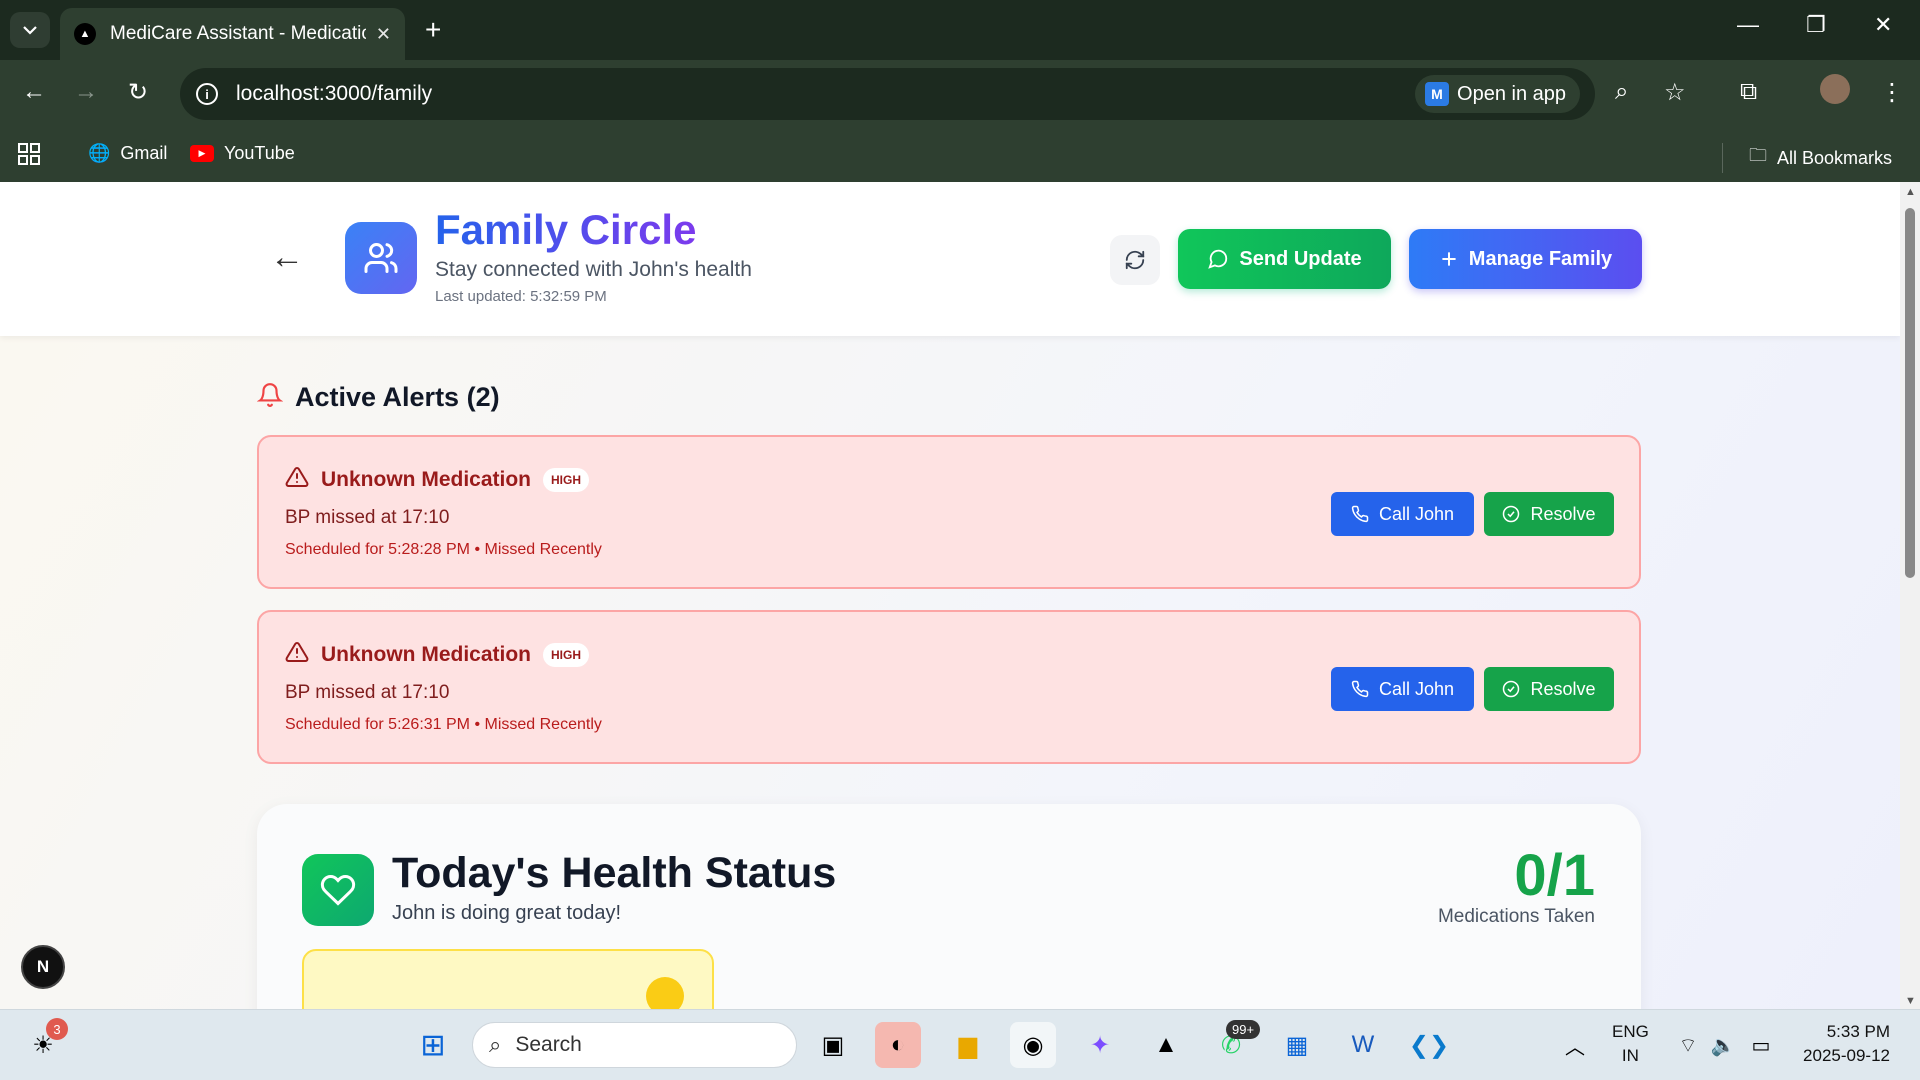 This screenshot has height=1080, width=1920. I want to click on browser-tab-active: ▲ MediCare Assistant - Medicatio ✕, so click(232, 34).